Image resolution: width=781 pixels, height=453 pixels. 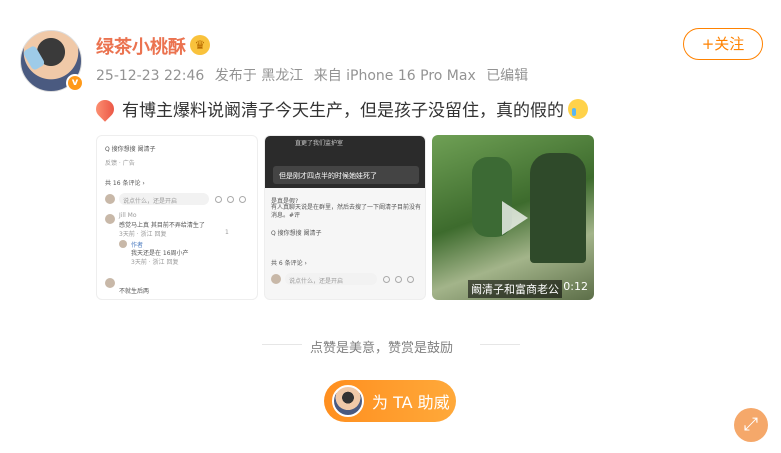 I want to click on img1-comment2-text: 不就生后两, so click(x=134, y=291).